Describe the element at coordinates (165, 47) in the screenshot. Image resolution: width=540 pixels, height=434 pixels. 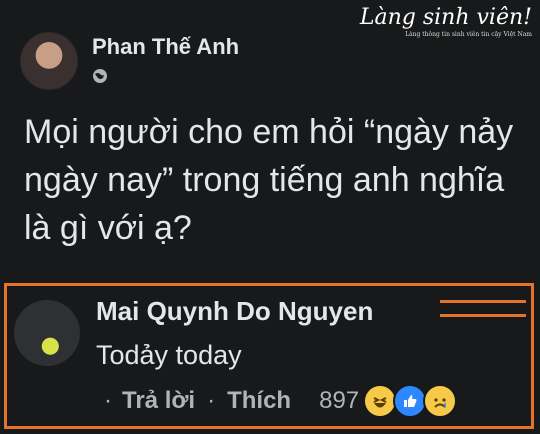
I see `post-author-name: Phan Thế Anh` at that location.